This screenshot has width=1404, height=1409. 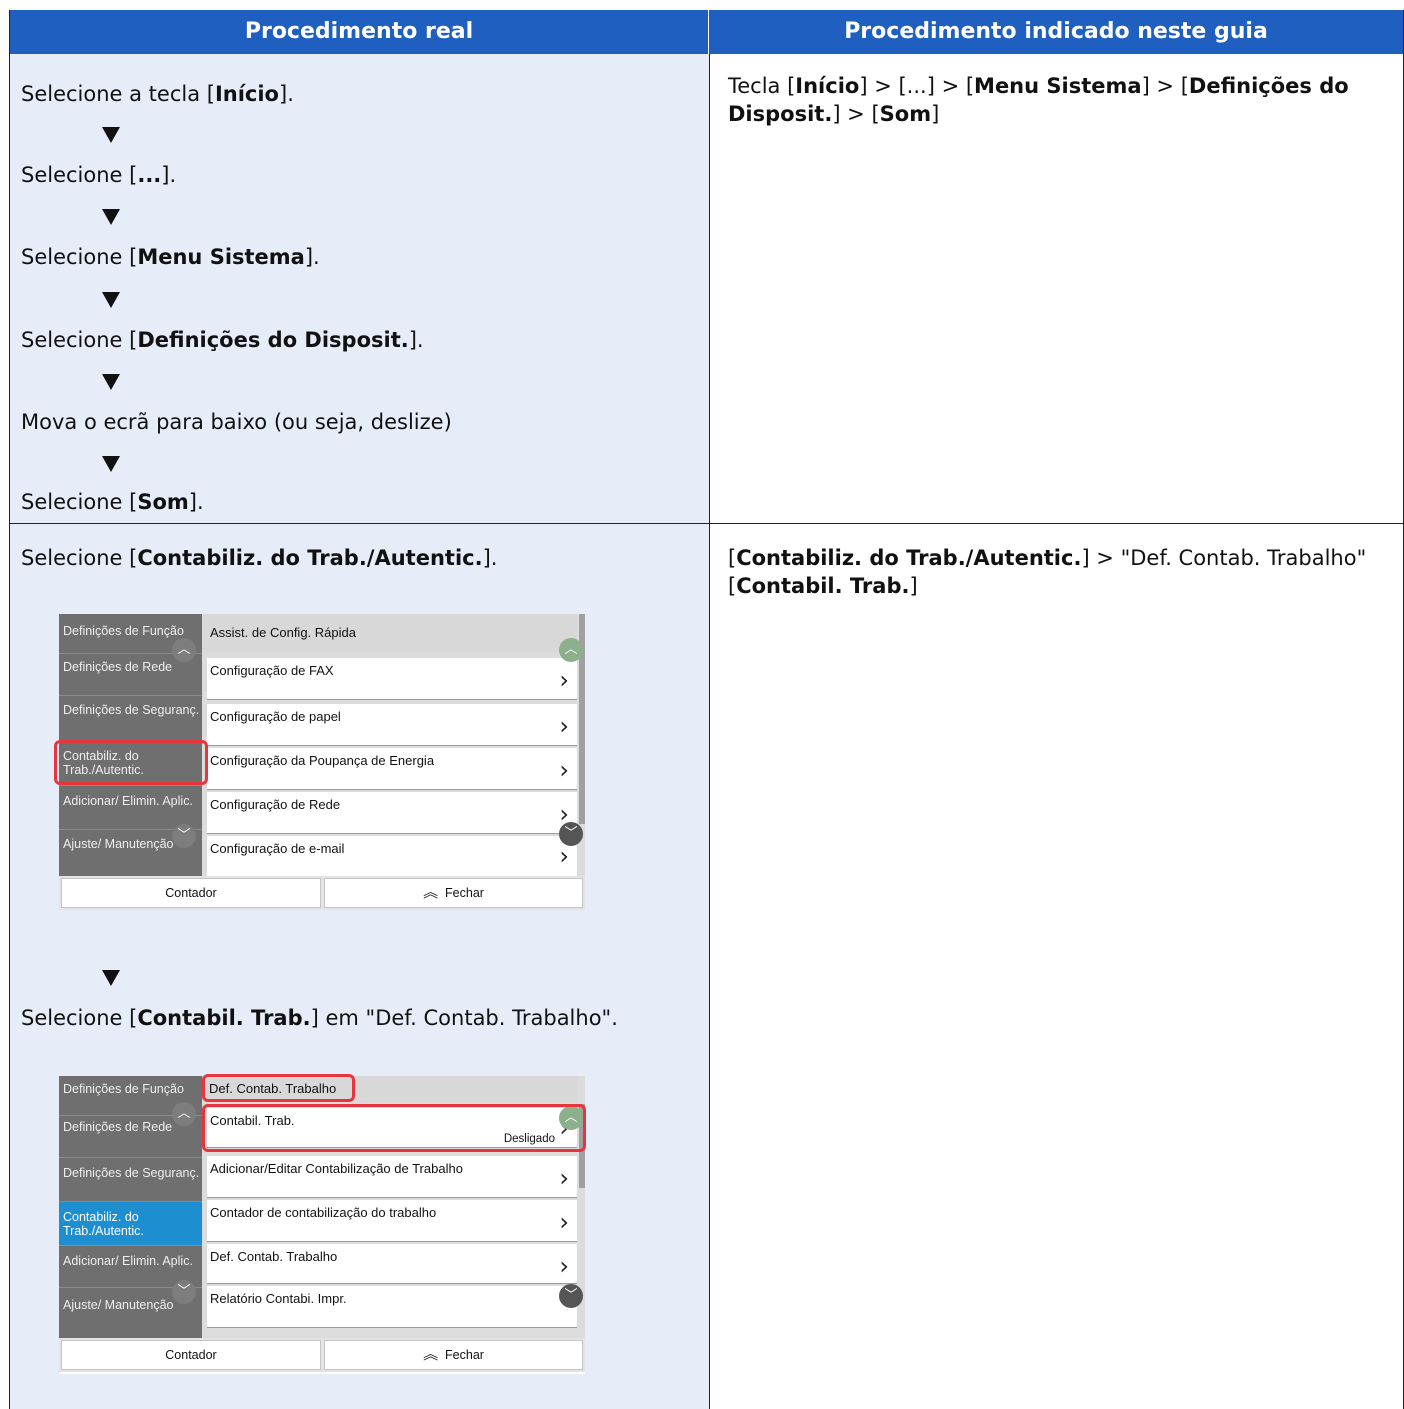 What do you see at coordinates (272, 670) in the screenshot?
I see `menu-item-label: Configuração de FAX` at bounding box center [272, 670].